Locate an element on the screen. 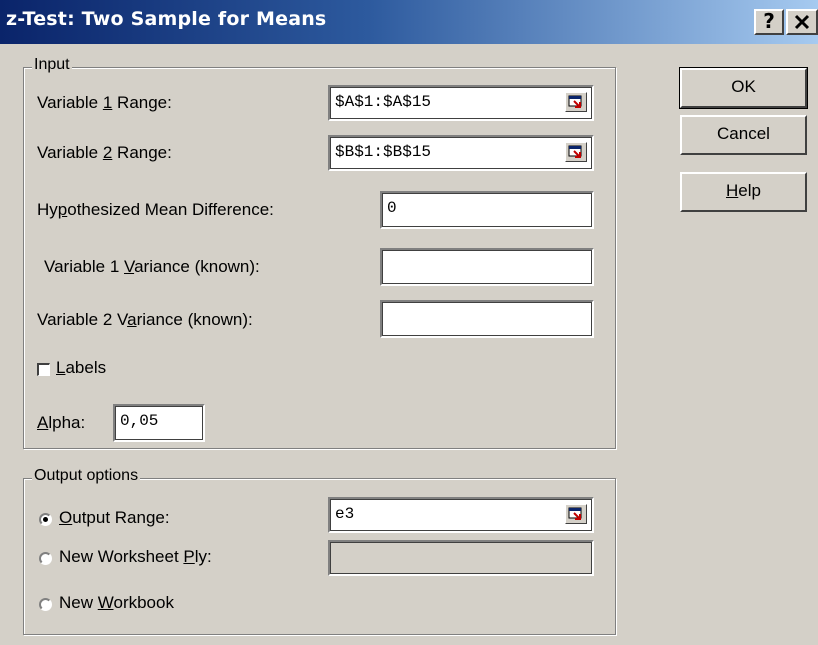  labels-checkbox-label: Labels is located at coordinates (81, 368).